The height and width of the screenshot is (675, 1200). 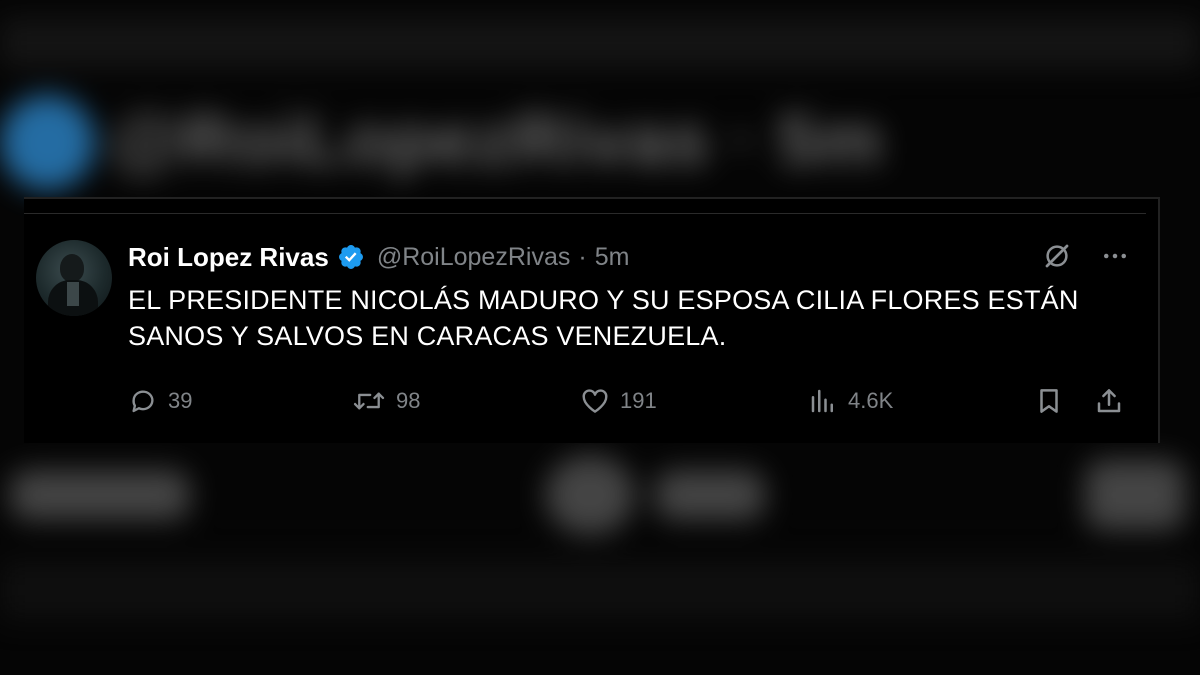 What do you see at coordinates (180, 400) in the screenshot?
I see `reply-count: 39` at bounding box center [180, 400].